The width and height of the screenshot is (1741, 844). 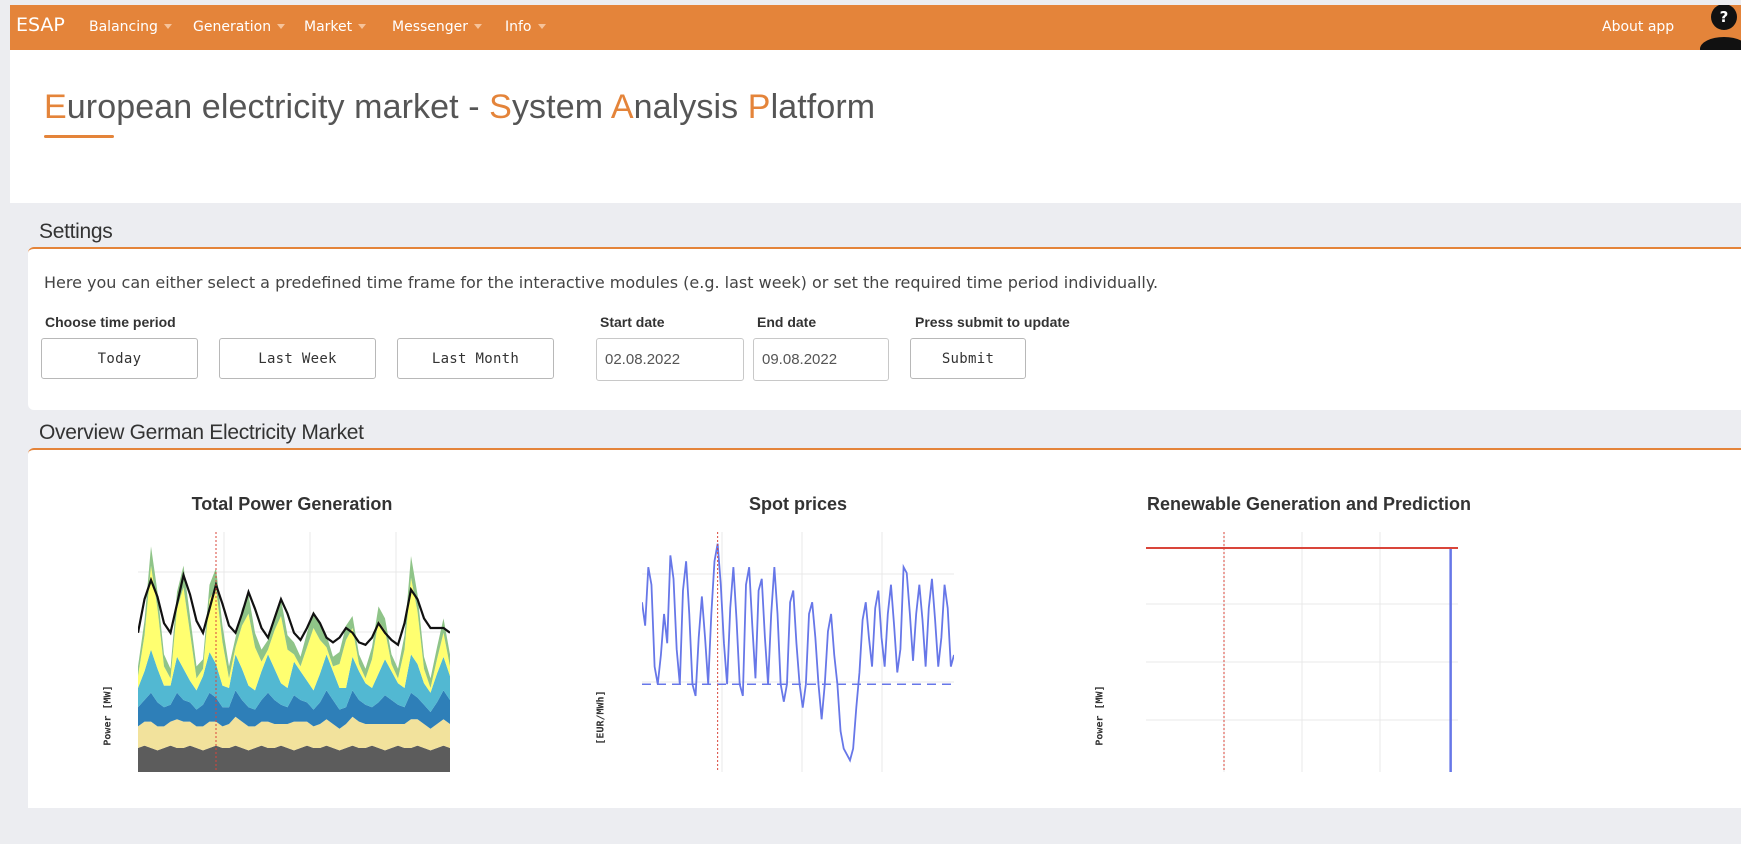 What do you see at coordinates (119, 358) in the screenshot?
I see `today-button: Today` at bounding box center [119, 358].